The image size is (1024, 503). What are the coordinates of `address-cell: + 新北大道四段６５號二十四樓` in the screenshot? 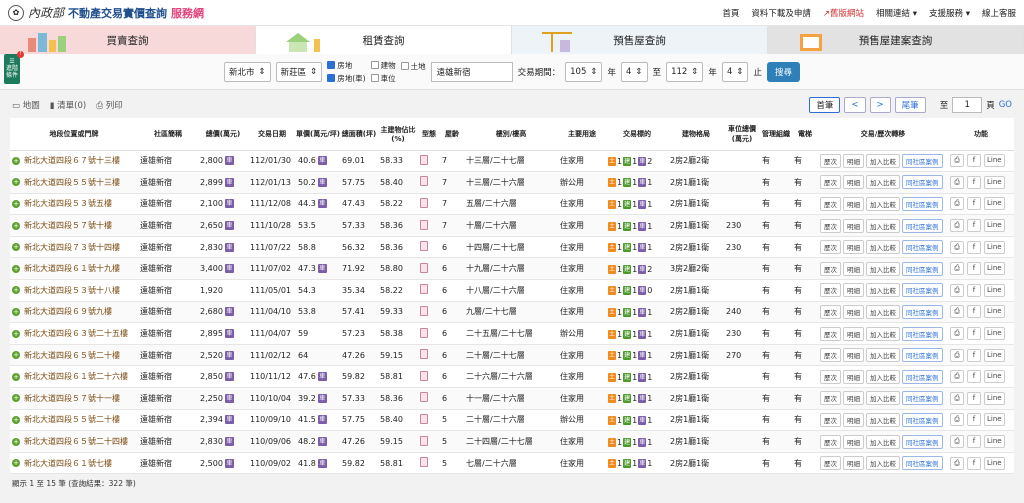 It's located at (74, 441).